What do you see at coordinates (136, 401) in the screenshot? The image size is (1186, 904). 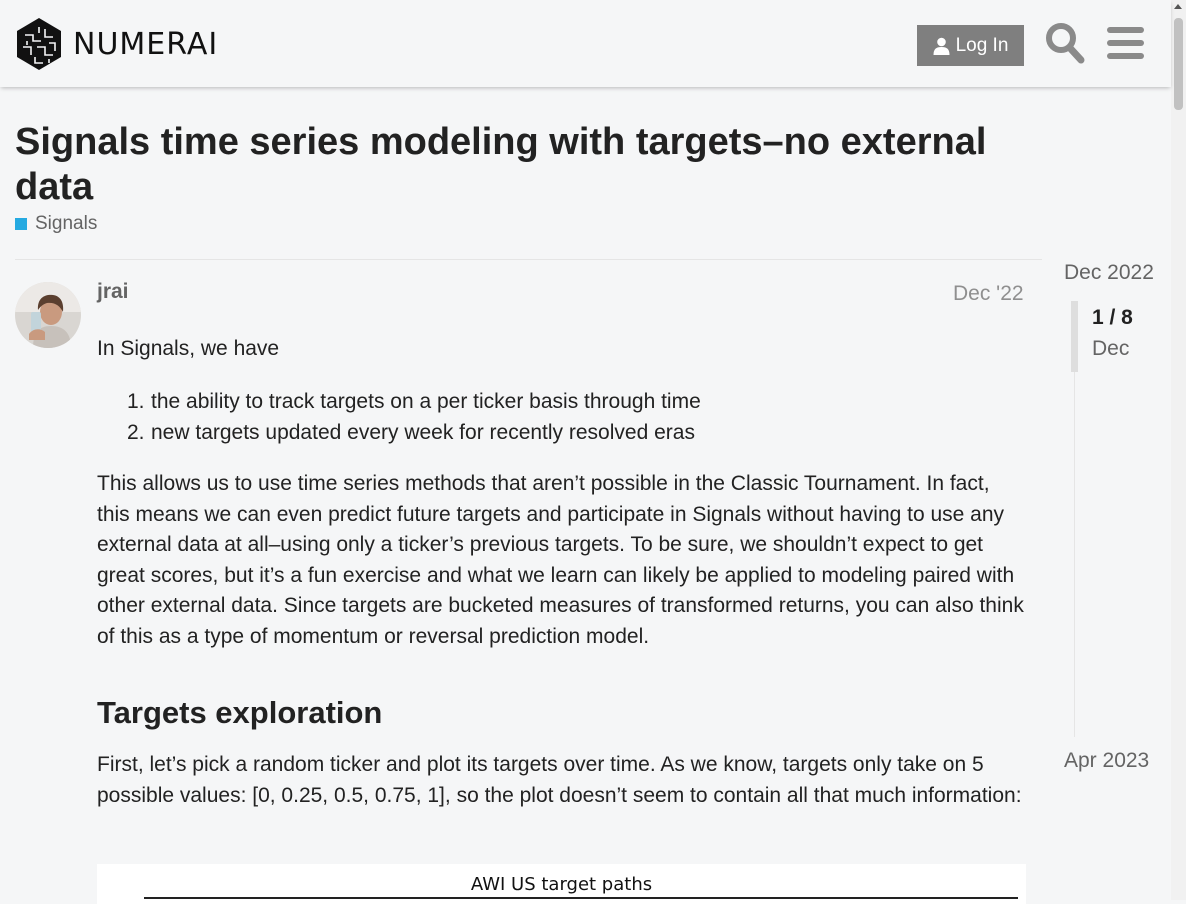 I see `list-number: 1.` at bounding box center [136, 401].